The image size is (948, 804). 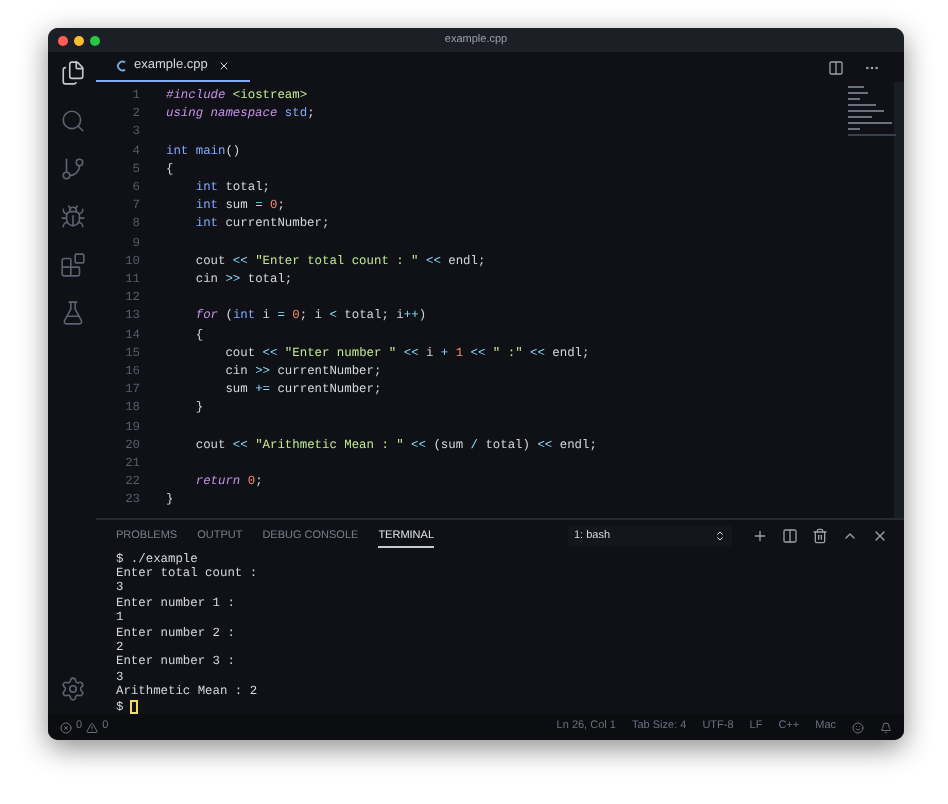 I want to click on error-icon, so click(x=66, y=727).